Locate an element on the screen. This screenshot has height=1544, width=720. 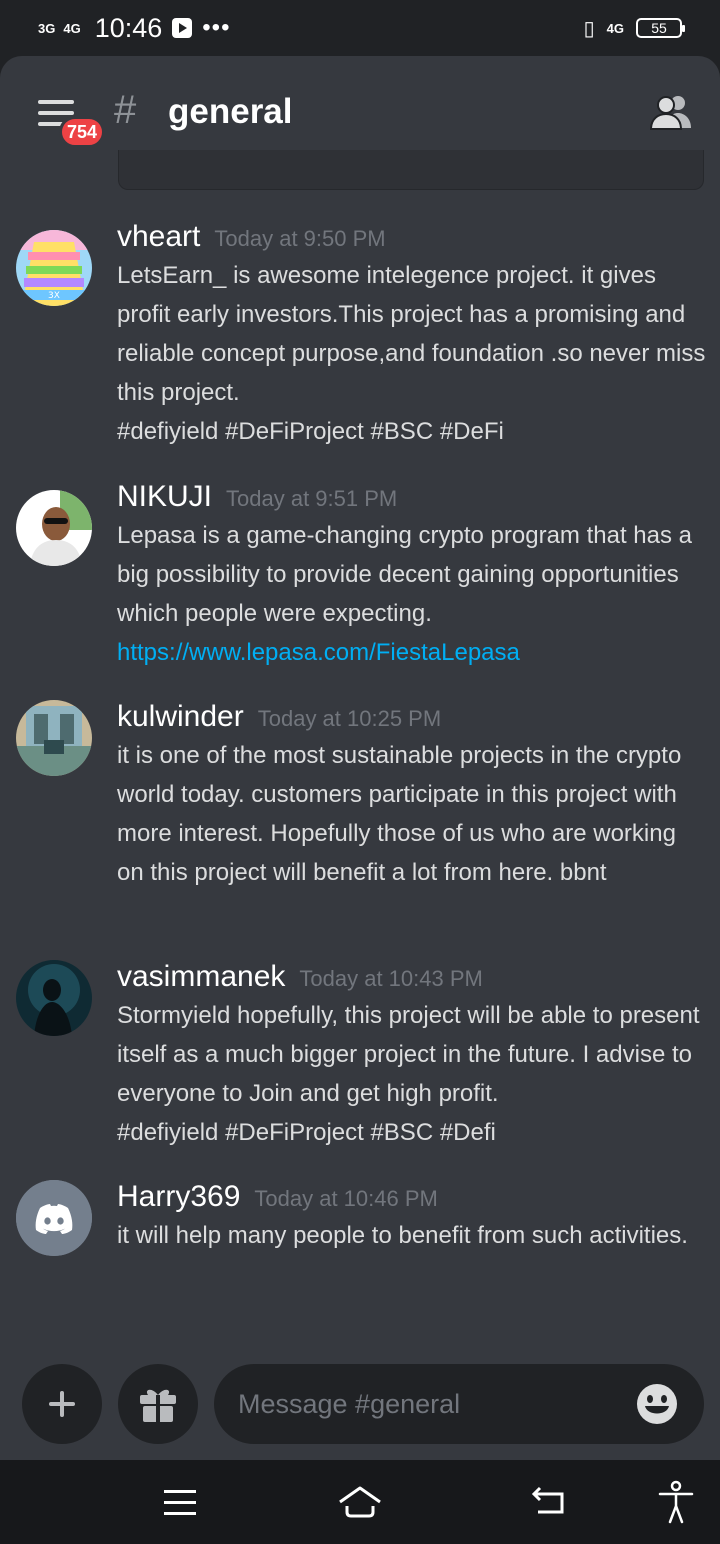
username: NIKUJI is located at coordinates (164, 497).